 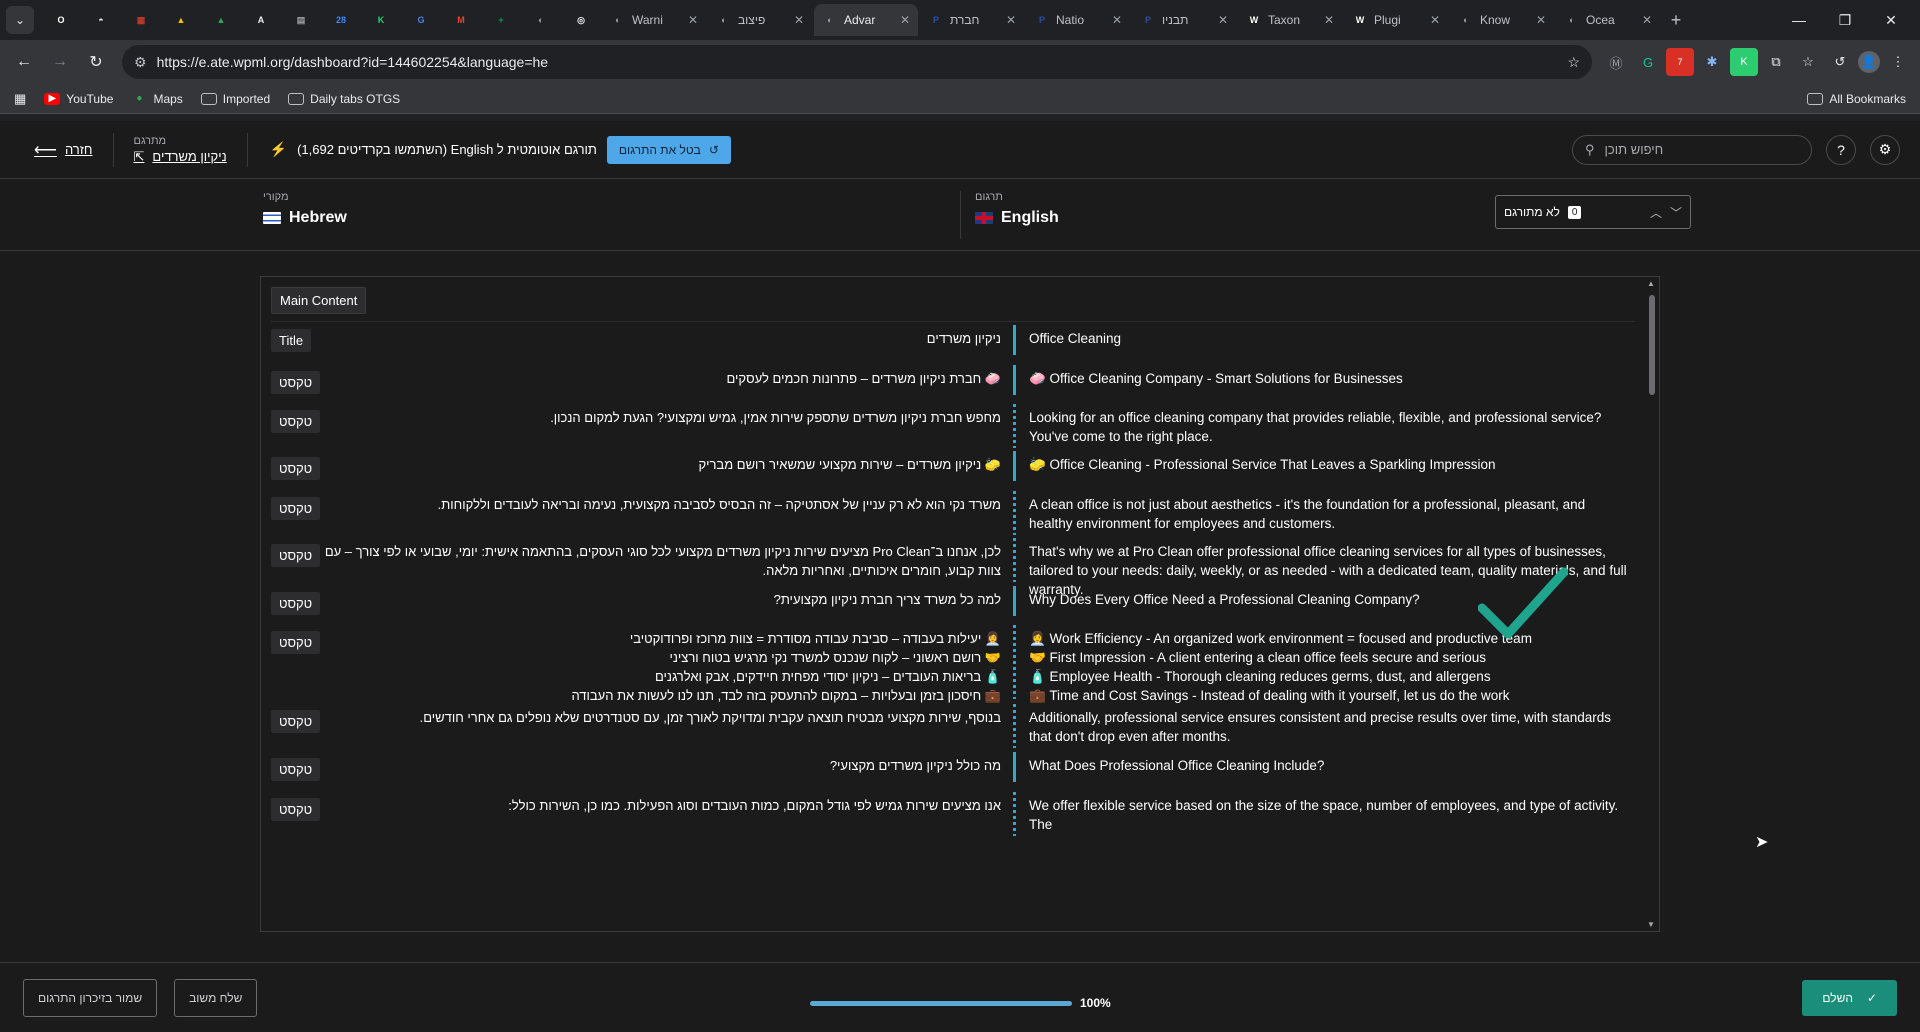 I want to click on content-search-input: ⚲ חיפוש תוכן, so click(x=1692, y=149).